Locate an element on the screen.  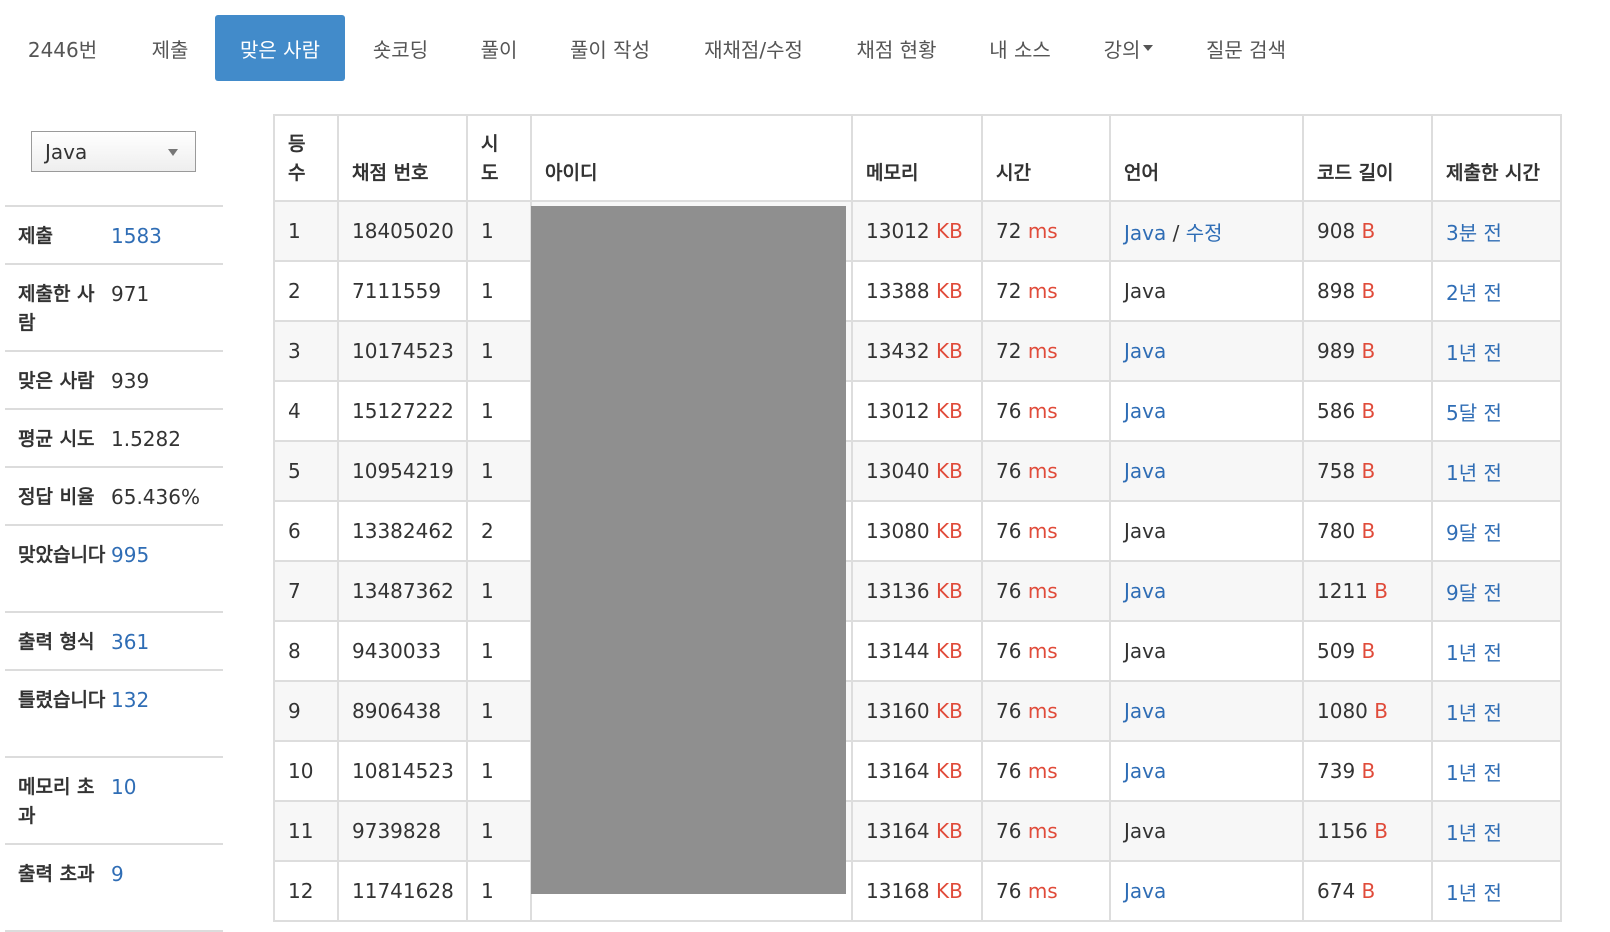
stat-value-link: 361 is located at coordinates (167, 648).